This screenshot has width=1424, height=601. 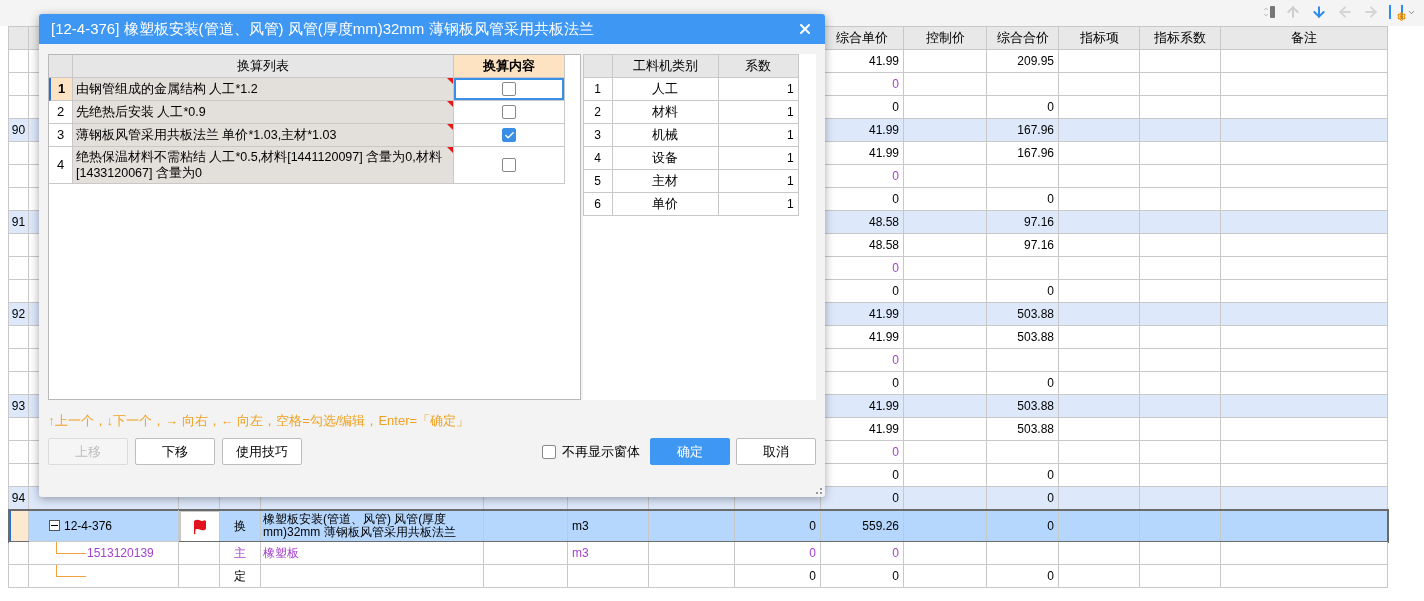 I want to click on table-cell-text: 1513120139, so click(x=120, y=553).